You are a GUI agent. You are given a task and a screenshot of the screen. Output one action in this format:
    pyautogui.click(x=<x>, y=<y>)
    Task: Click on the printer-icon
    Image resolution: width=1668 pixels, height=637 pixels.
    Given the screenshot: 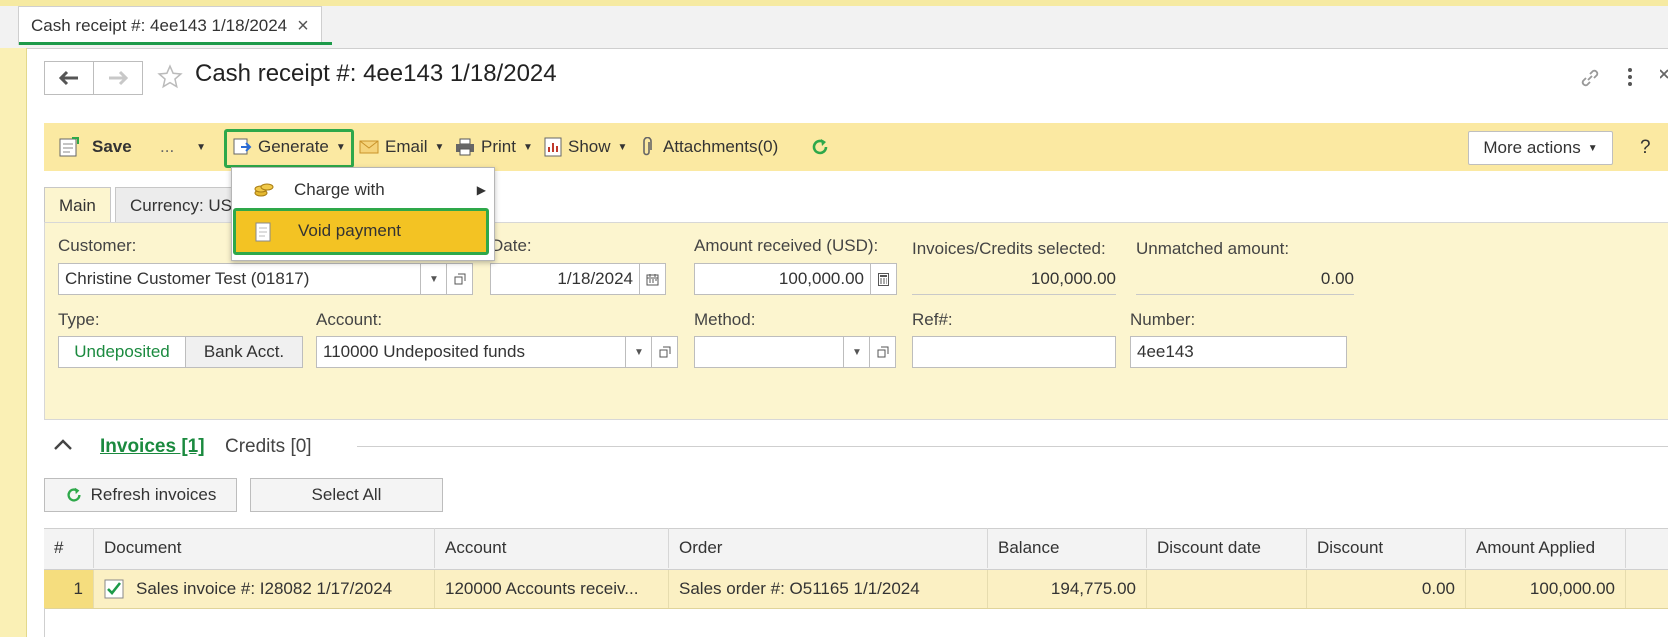 What is the action you would take?
    pyautogui.click(x=465, y=147)
    